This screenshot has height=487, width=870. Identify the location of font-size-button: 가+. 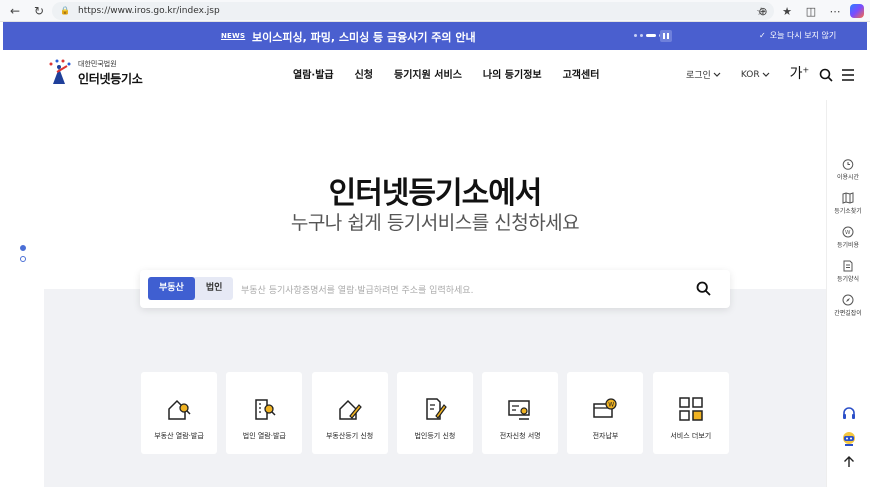
(800, 73).